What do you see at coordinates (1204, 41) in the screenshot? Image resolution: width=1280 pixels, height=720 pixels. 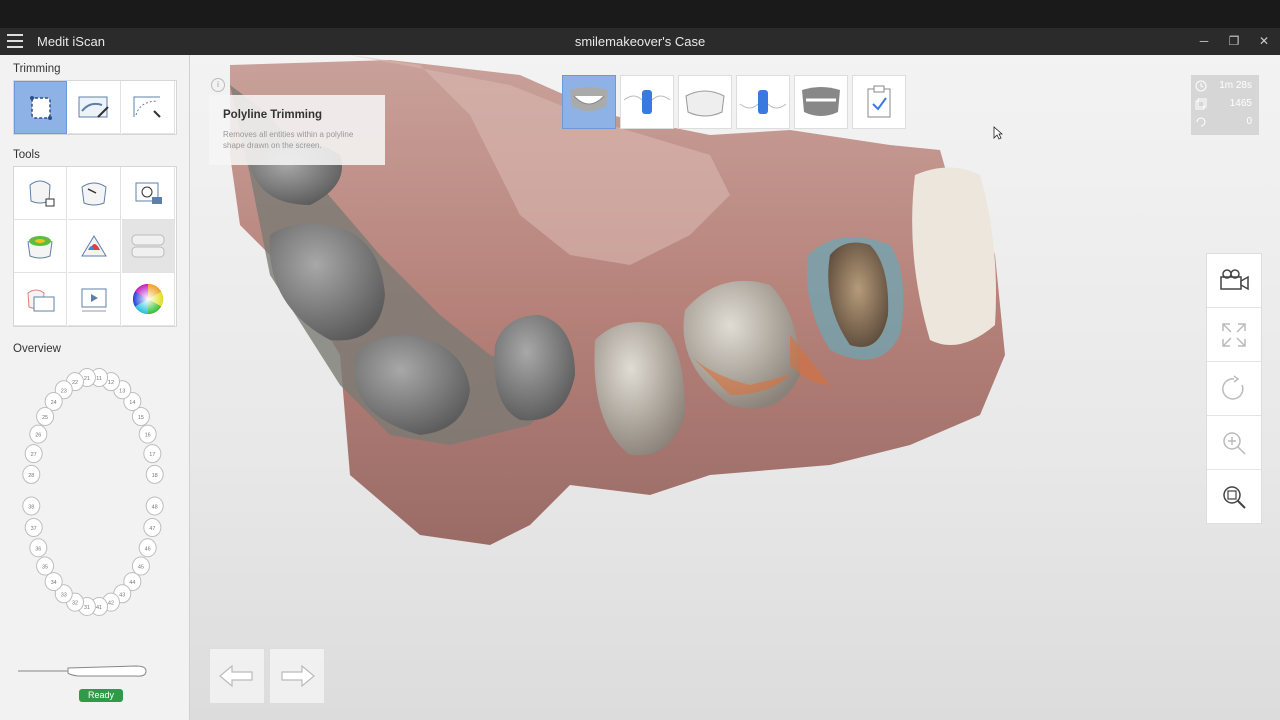 I see `minimize-button: ─` at bounding box center [1204, 41].